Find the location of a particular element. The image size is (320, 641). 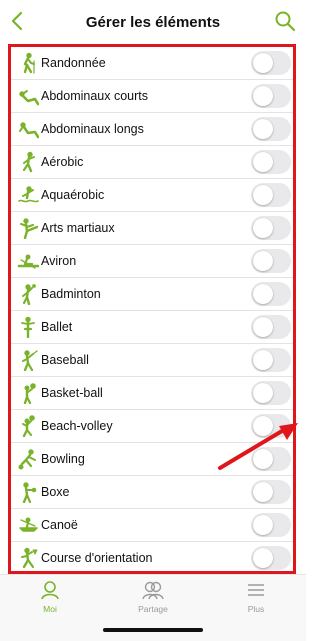

home-indicator is located at coordinates (153, 630).